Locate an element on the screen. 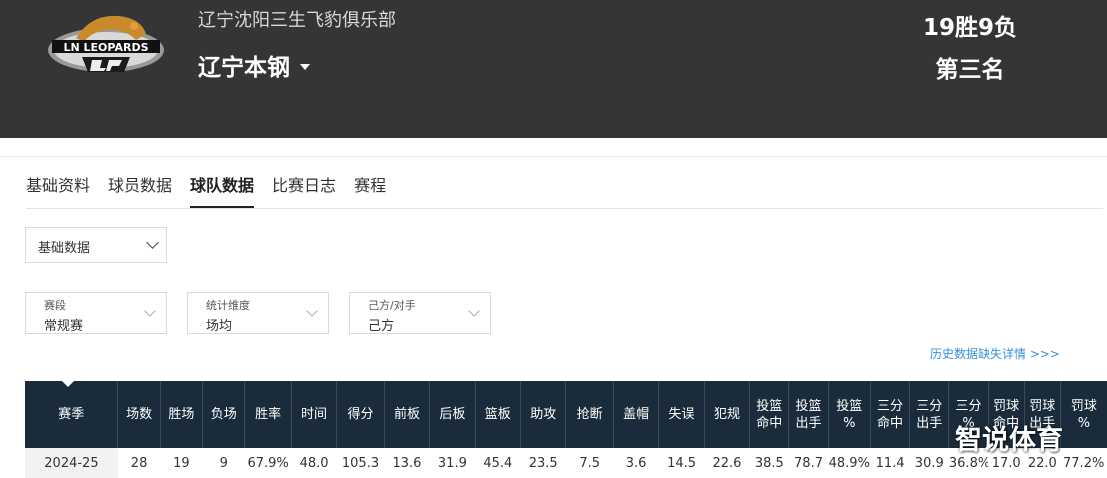 Image resolution: width=1107 pixels, height=478 pixels. history-data-link: 历史数据缺失详情 >>> is located at coordinates (995, 353).